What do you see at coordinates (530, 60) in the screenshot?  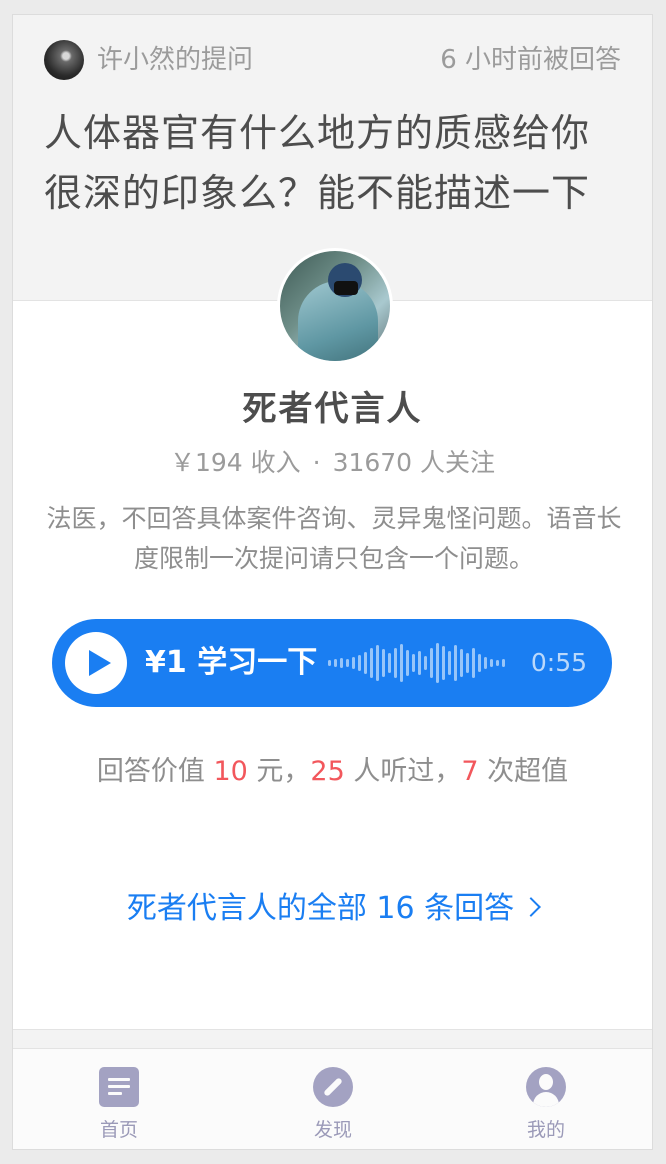 I see `answered-time: 6 小时前被回答` at bounding box center [530, 60].